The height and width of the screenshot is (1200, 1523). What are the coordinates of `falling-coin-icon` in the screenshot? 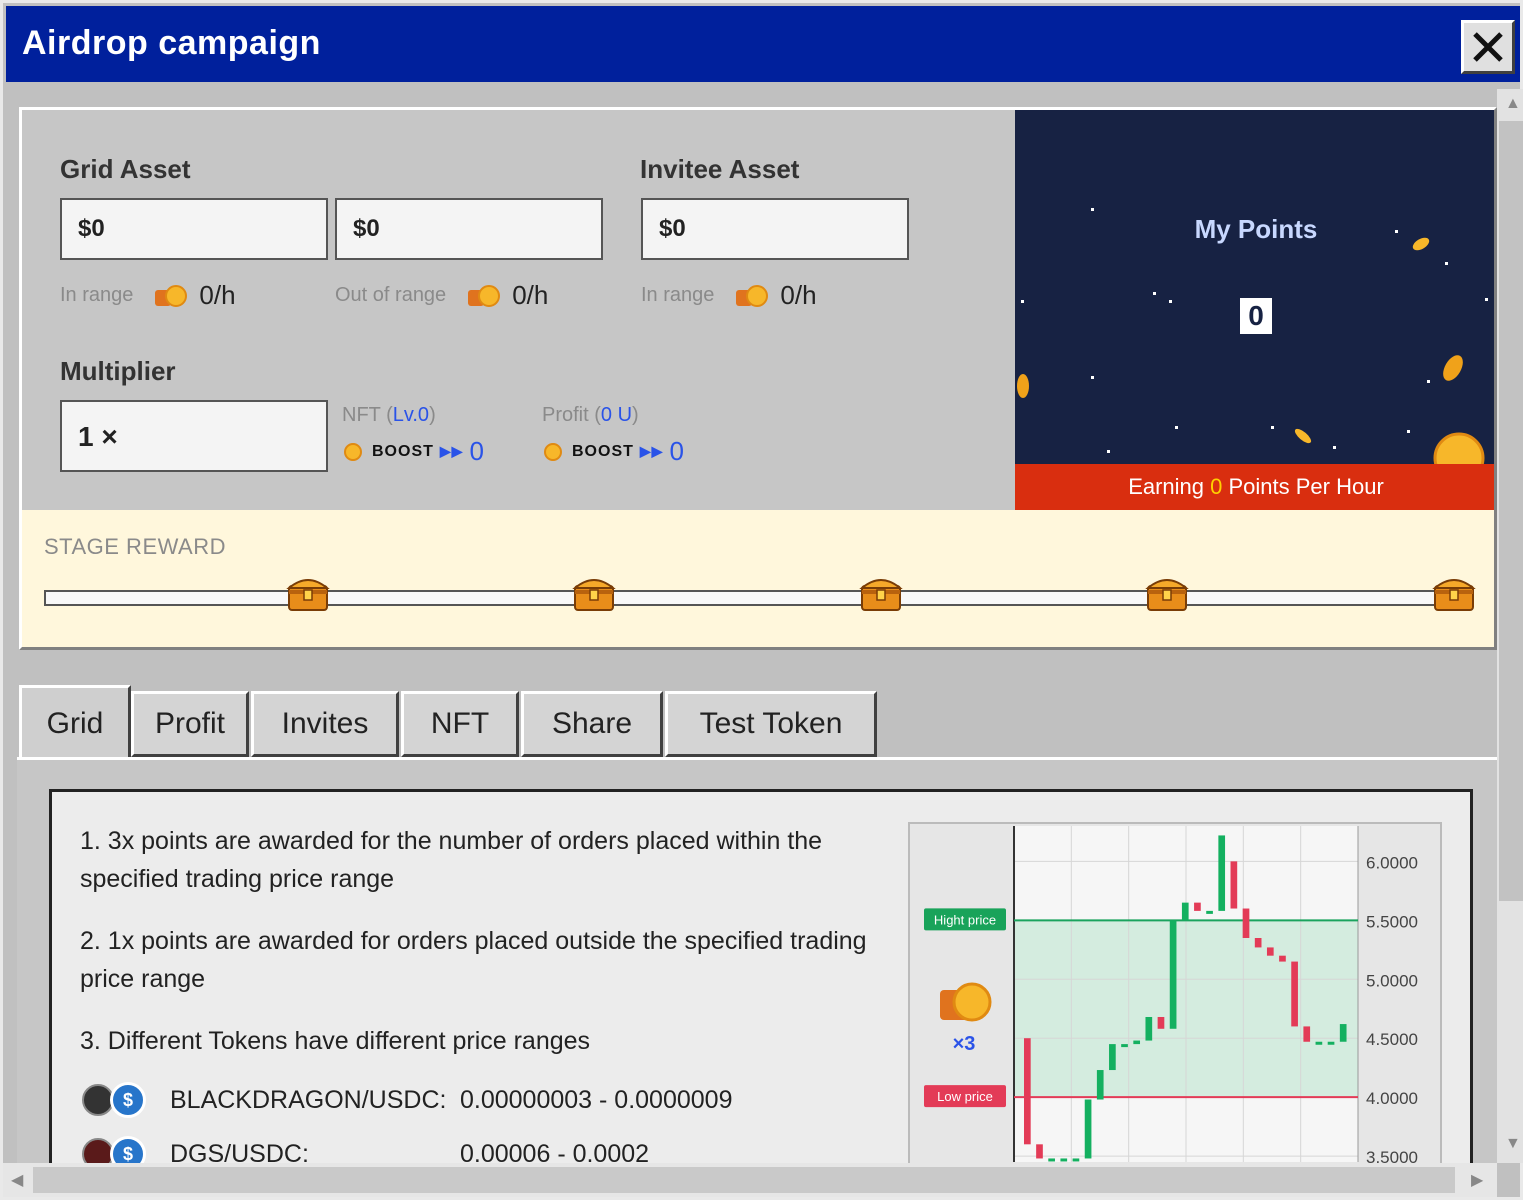 It's located at (1251, 360).